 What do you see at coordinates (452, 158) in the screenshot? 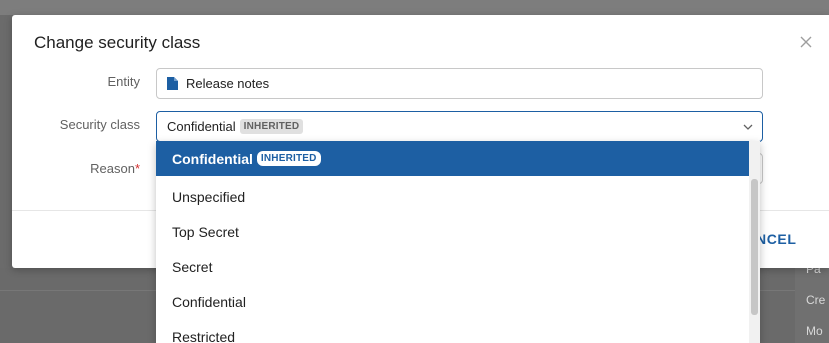
I see `dropdown-option-confidential-inherited: Confidential INHERITED` at bounding box center [452, 158].